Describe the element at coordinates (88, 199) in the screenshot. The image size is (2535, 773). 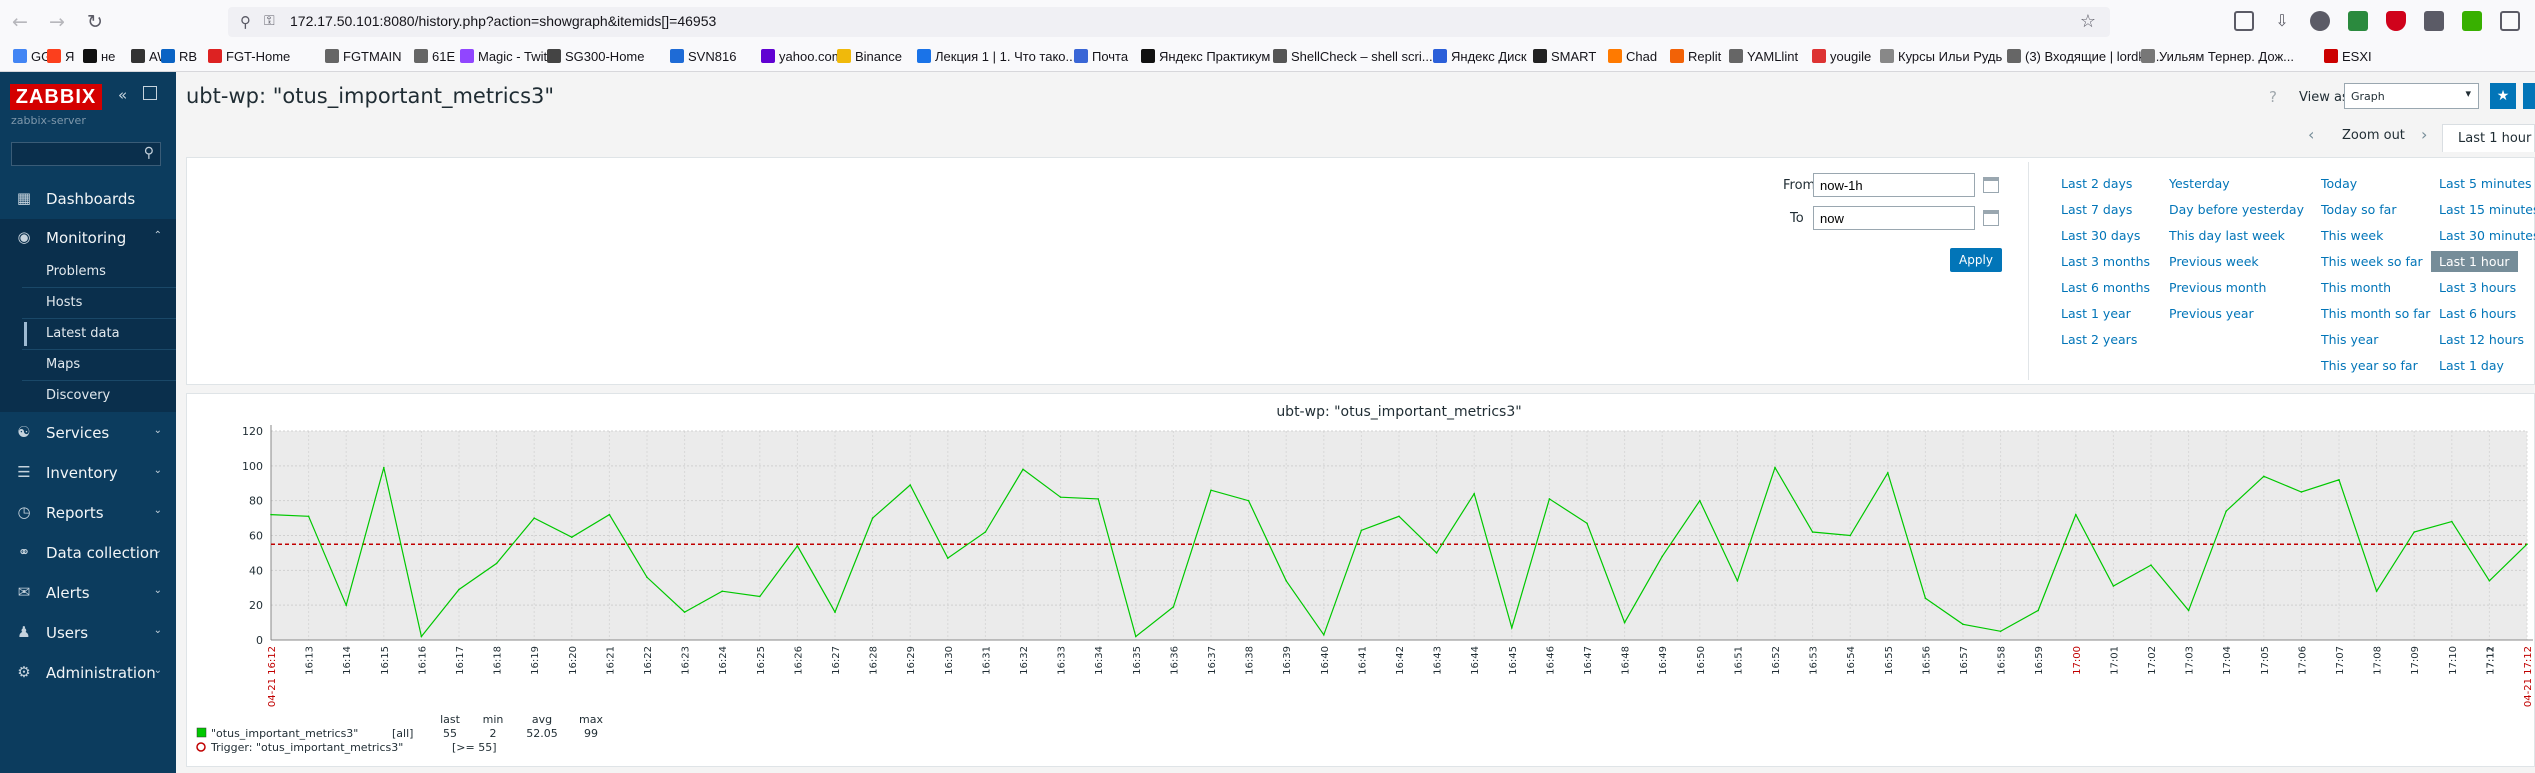
I see `menu-dashboards: ▦ Dashboards` at that location.